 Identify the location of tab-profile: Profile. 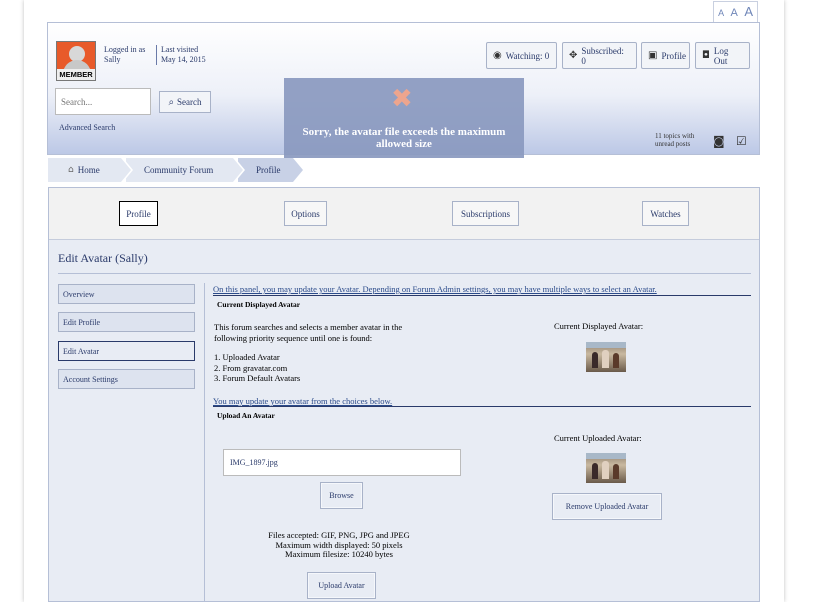
(138, 213).